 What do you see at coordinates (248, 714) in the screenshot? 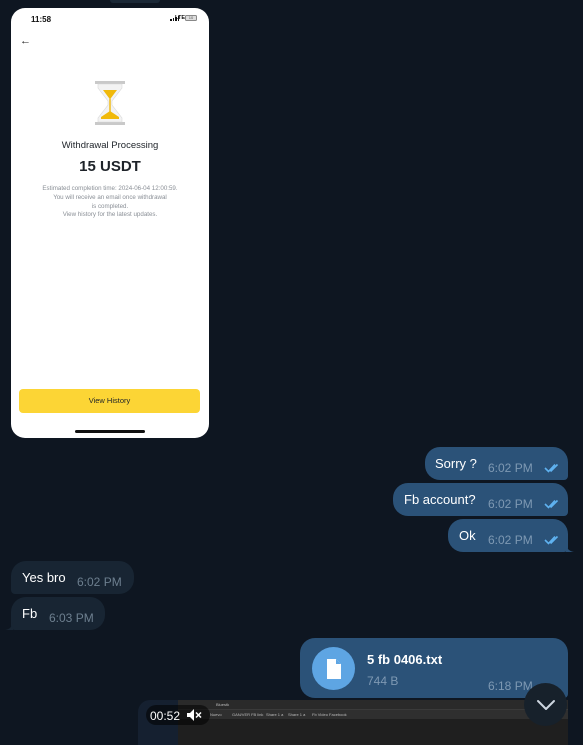
I see `bookmark-item: GAN/VER FB link` at bounding box center [248, 714].